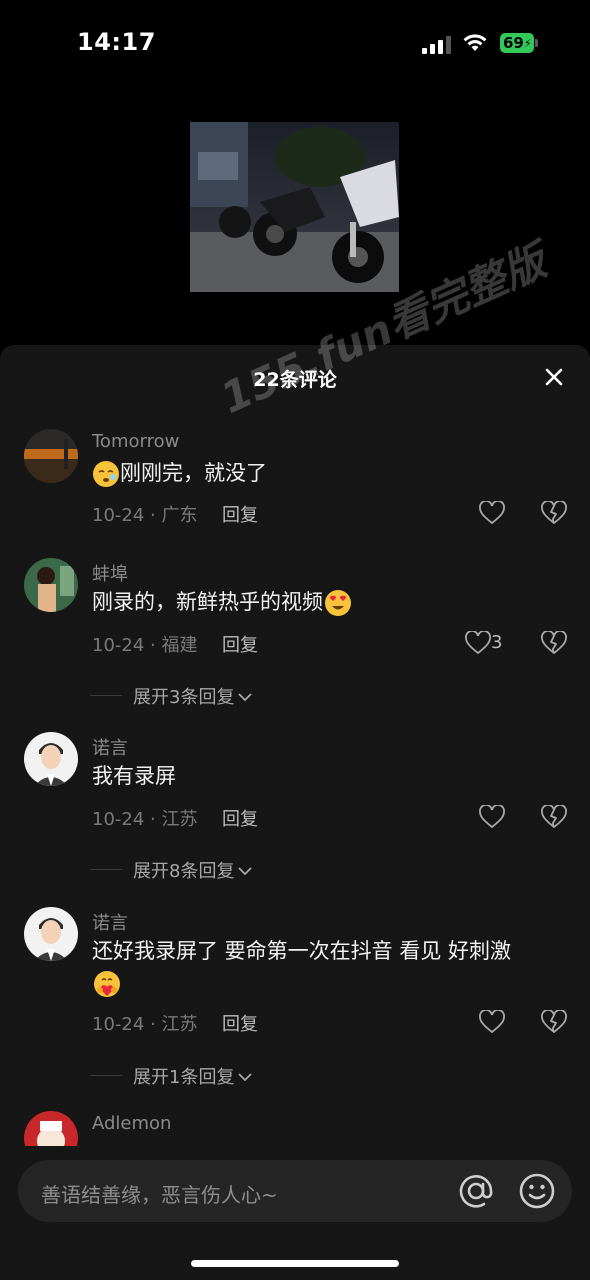 The width and height of the screenshot is (590, 1280). I want to click on comment-text: 还好我录屏了 要命第一次在抖音 看见 好刺激, so click(327, 967).